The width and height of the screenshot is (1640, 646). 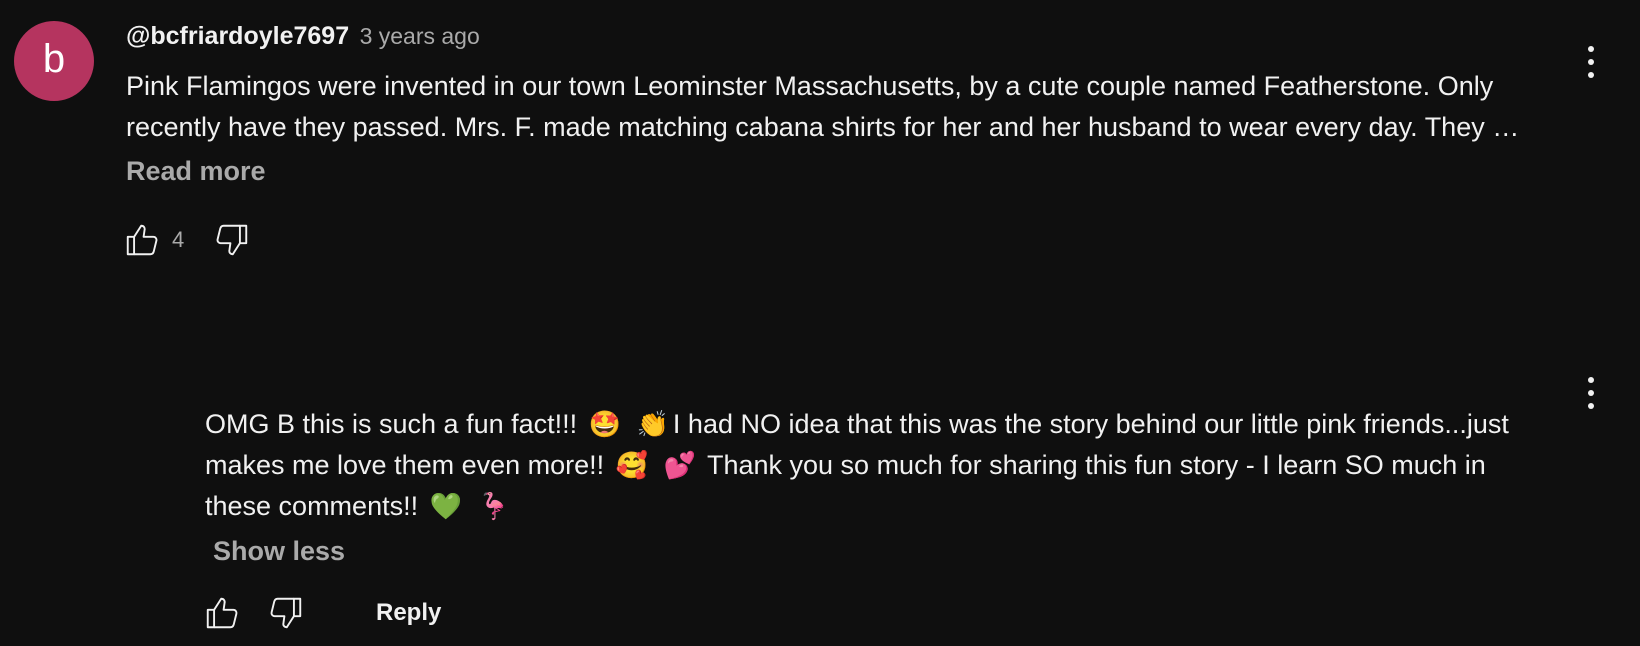 What do you see at coordinates (1591, 393) in the screenshot?
I see `reply-menu-button` at bounding box center [1591, 393].